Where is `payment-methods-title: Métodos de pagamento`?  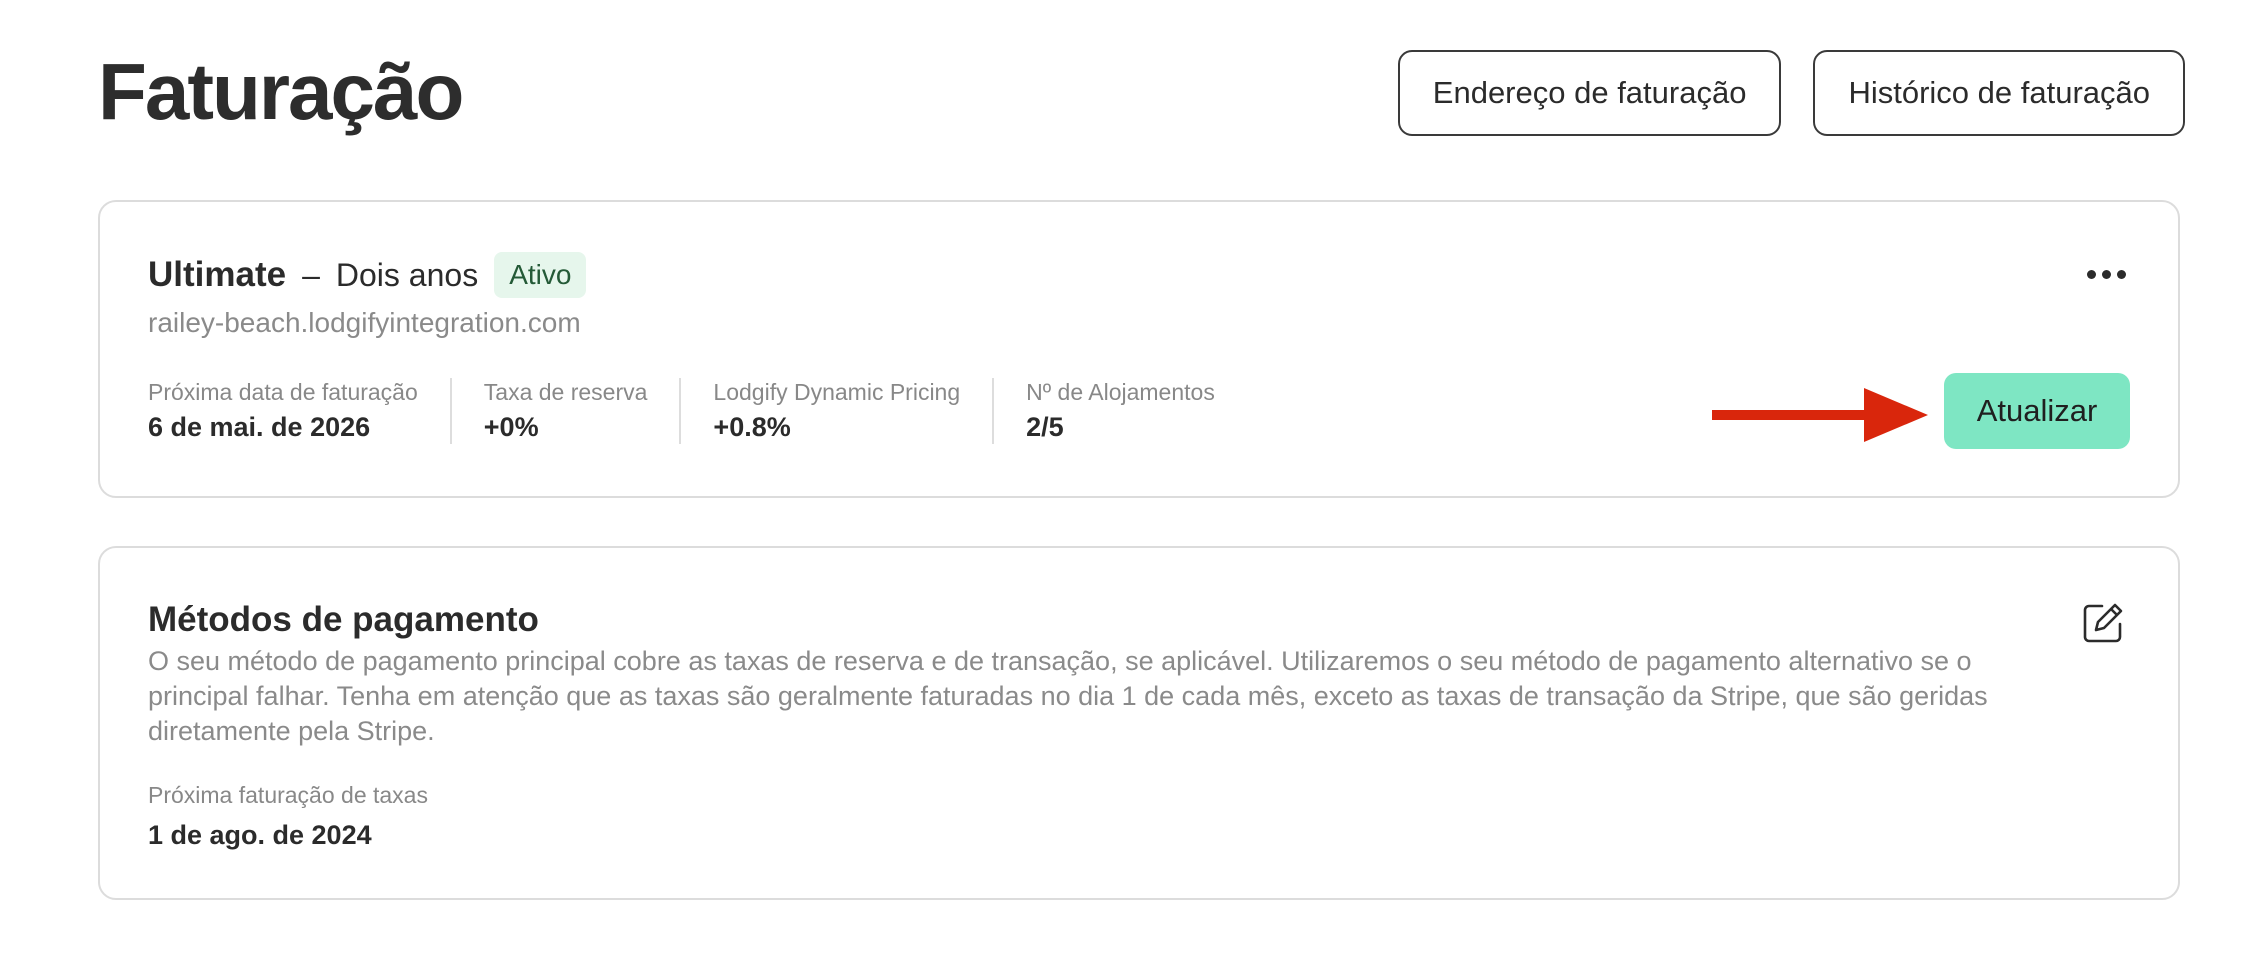 payment-methods-title: Métodos de pagamento is located at coordinates (343, 619).